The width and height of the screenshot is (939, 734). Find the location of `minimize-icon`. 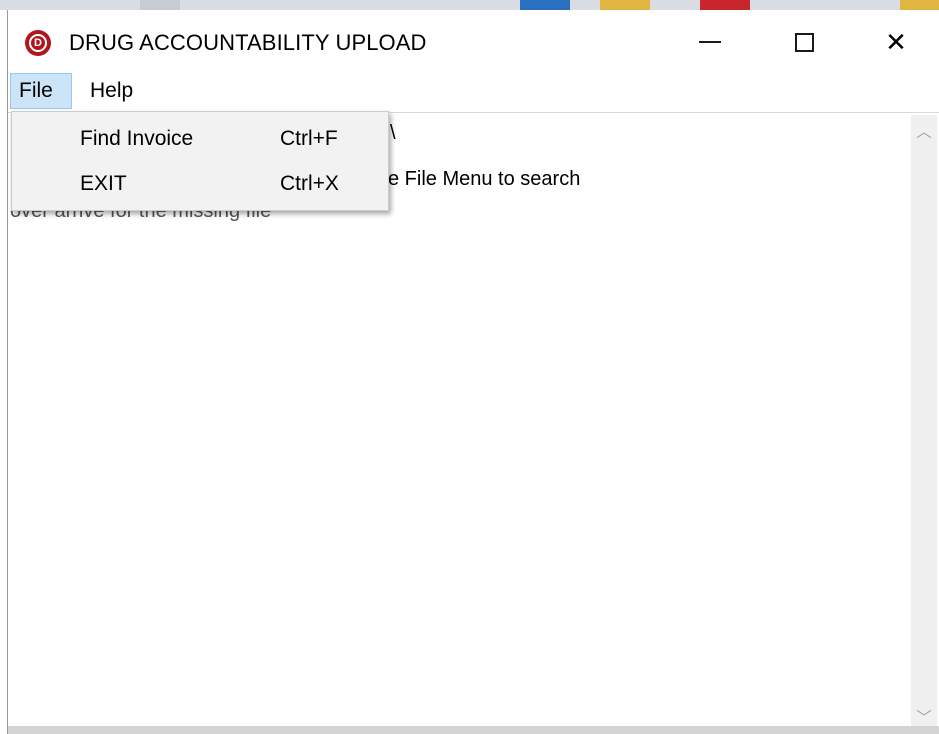

minimize-icon is located at coordinates (710, 42).